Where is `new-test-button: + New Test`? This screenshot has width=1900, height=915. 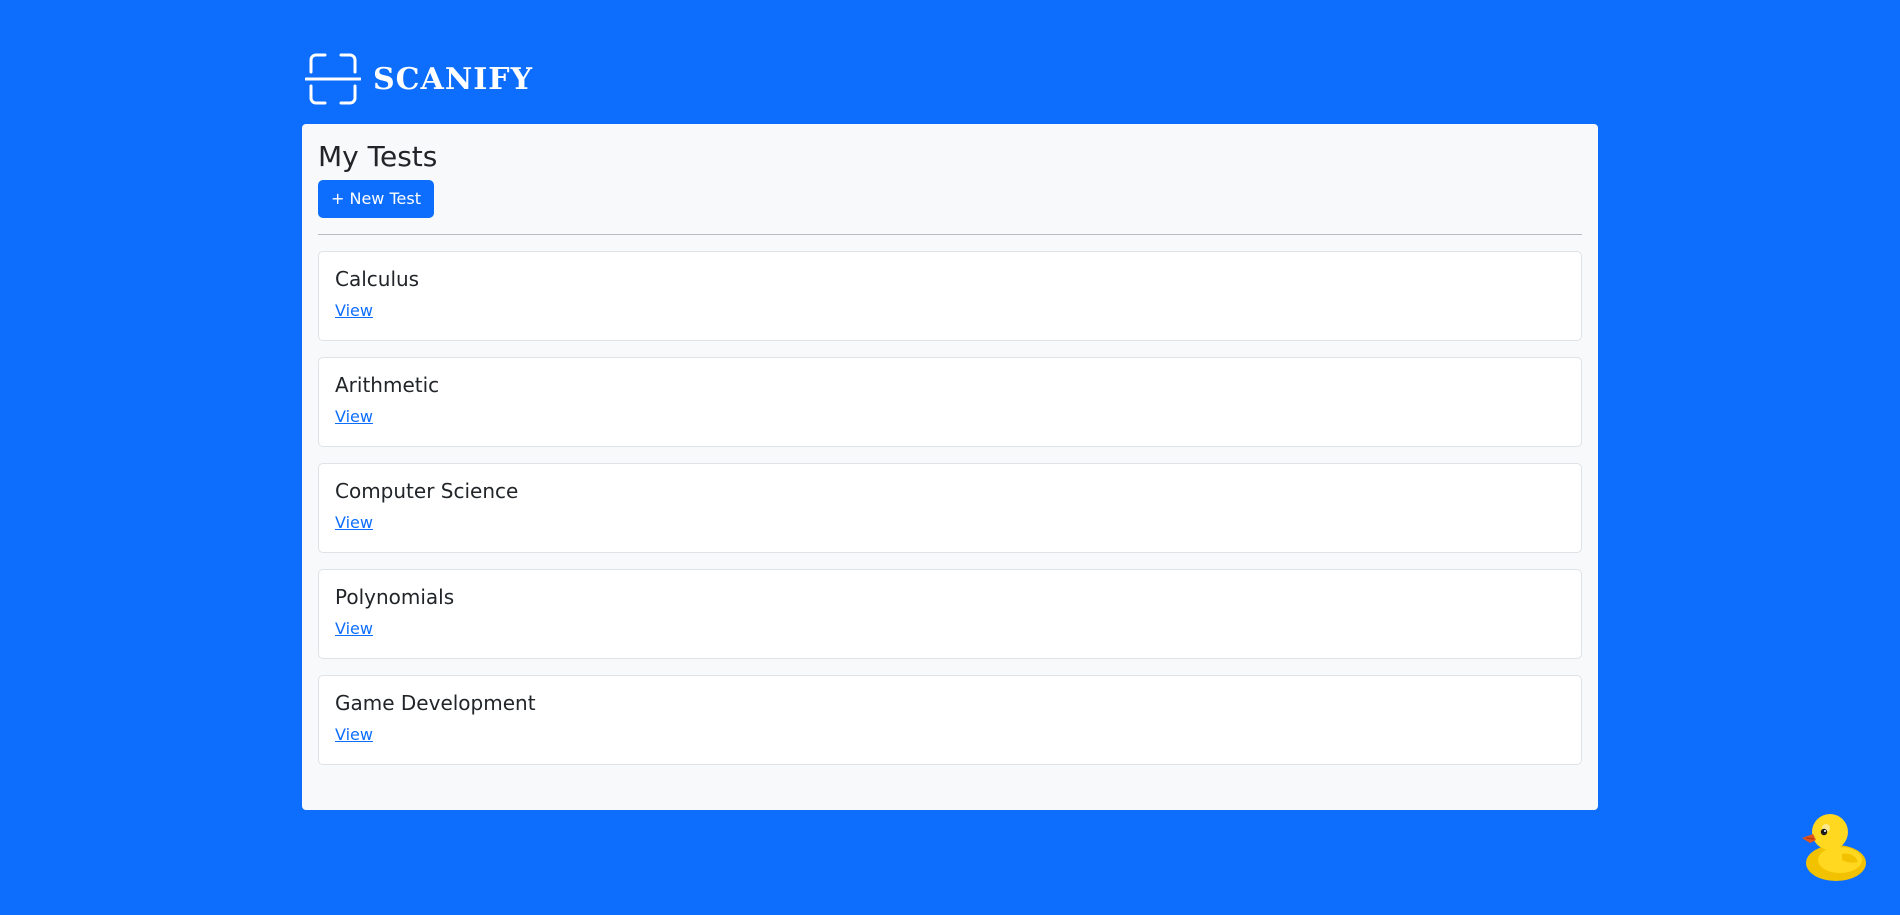 new-test-button: + New Test is located at coordinates (376, 199).